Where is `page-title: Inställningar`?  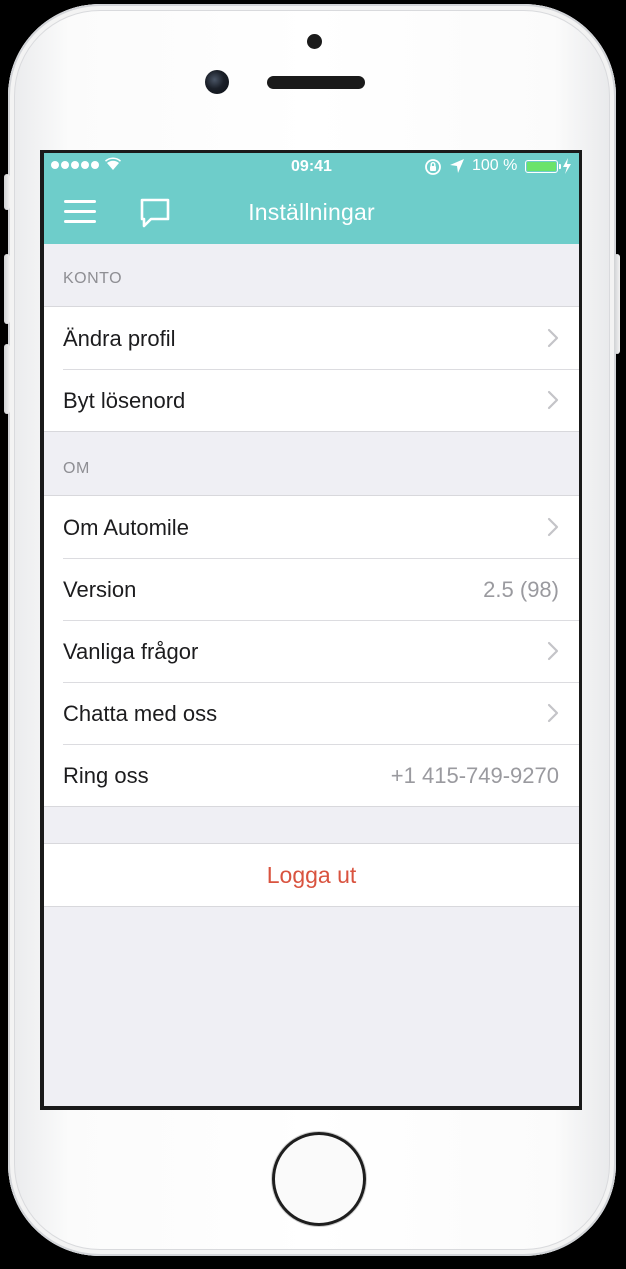
page-title: Inställningar is located at coordinates (311, 212).